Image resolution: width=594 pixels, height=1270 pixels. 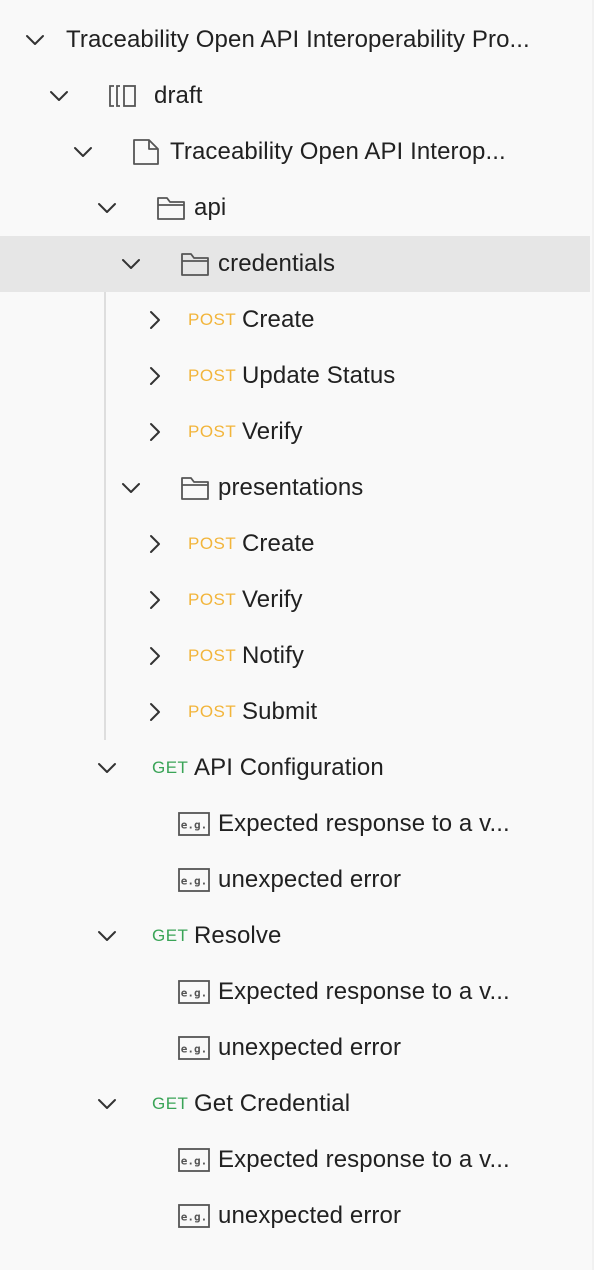 What do you see at coordinates (273, 655) in the screenshot?
I see `request-label: Notify` at bounding box center [273, 655].